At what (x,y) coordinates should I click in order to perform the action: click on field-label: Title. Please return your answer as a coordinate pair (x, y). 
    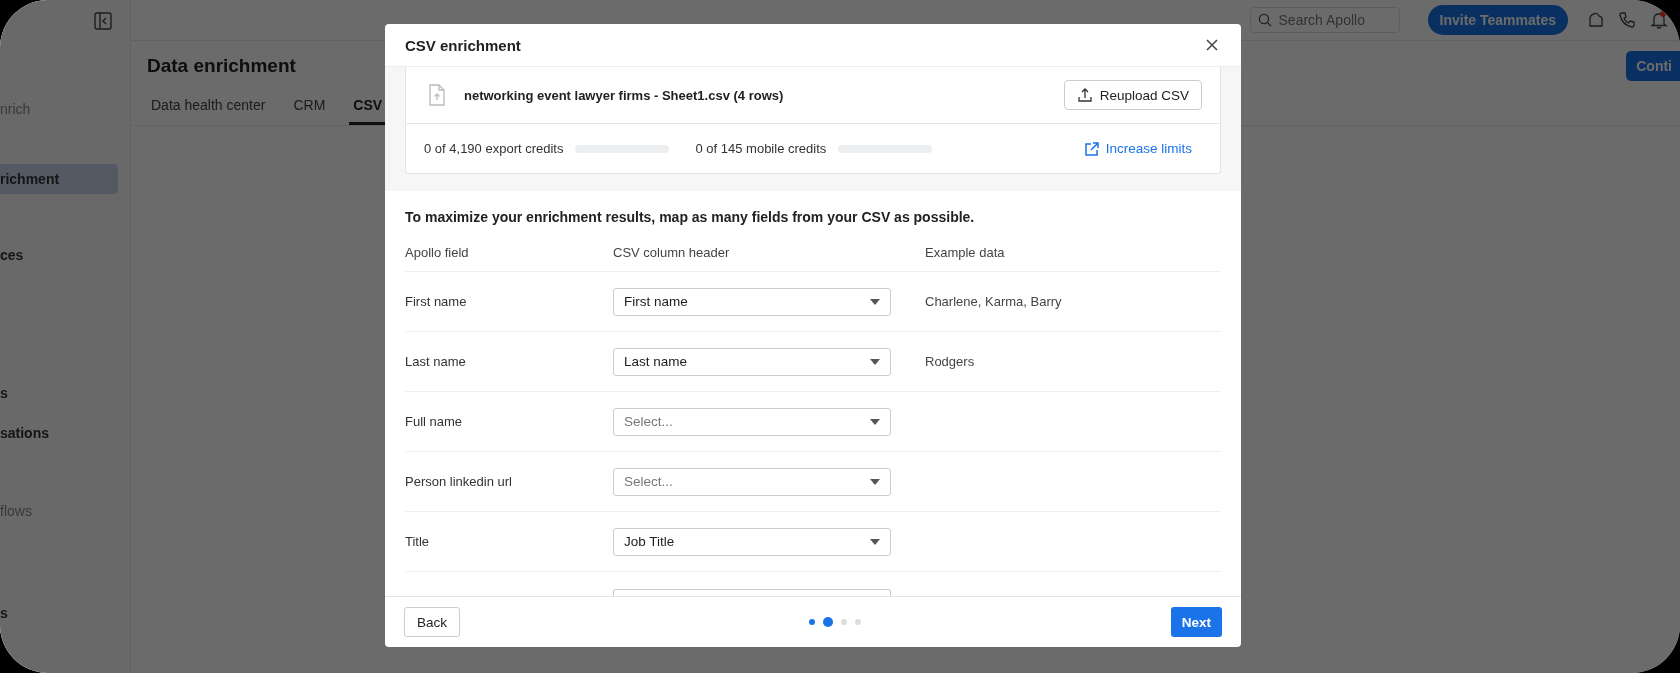
    Looking at the image, I should click on (418, 541).